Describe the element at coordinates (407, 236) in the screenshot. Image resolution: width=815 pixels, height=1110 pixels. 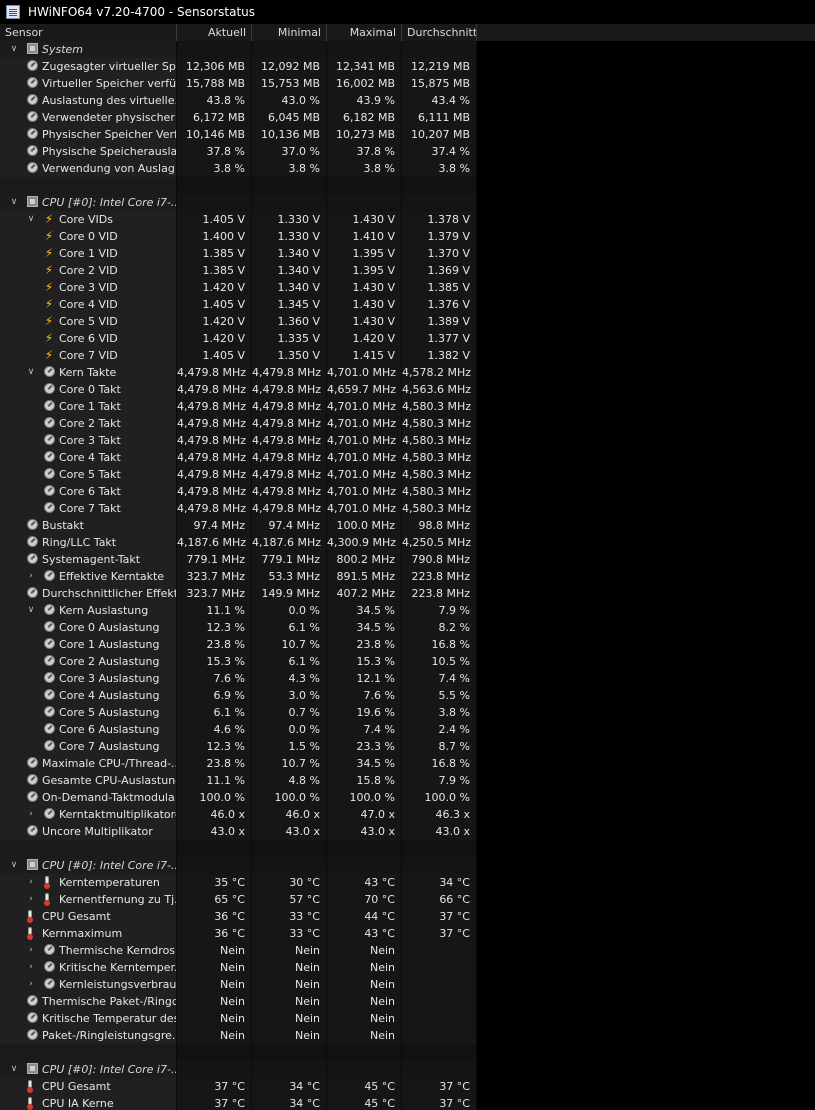
I see `sensor-row: ⚡ Core 0 VID 1.400 V 1.330 V 1.410 V 1.379 V` at that location.